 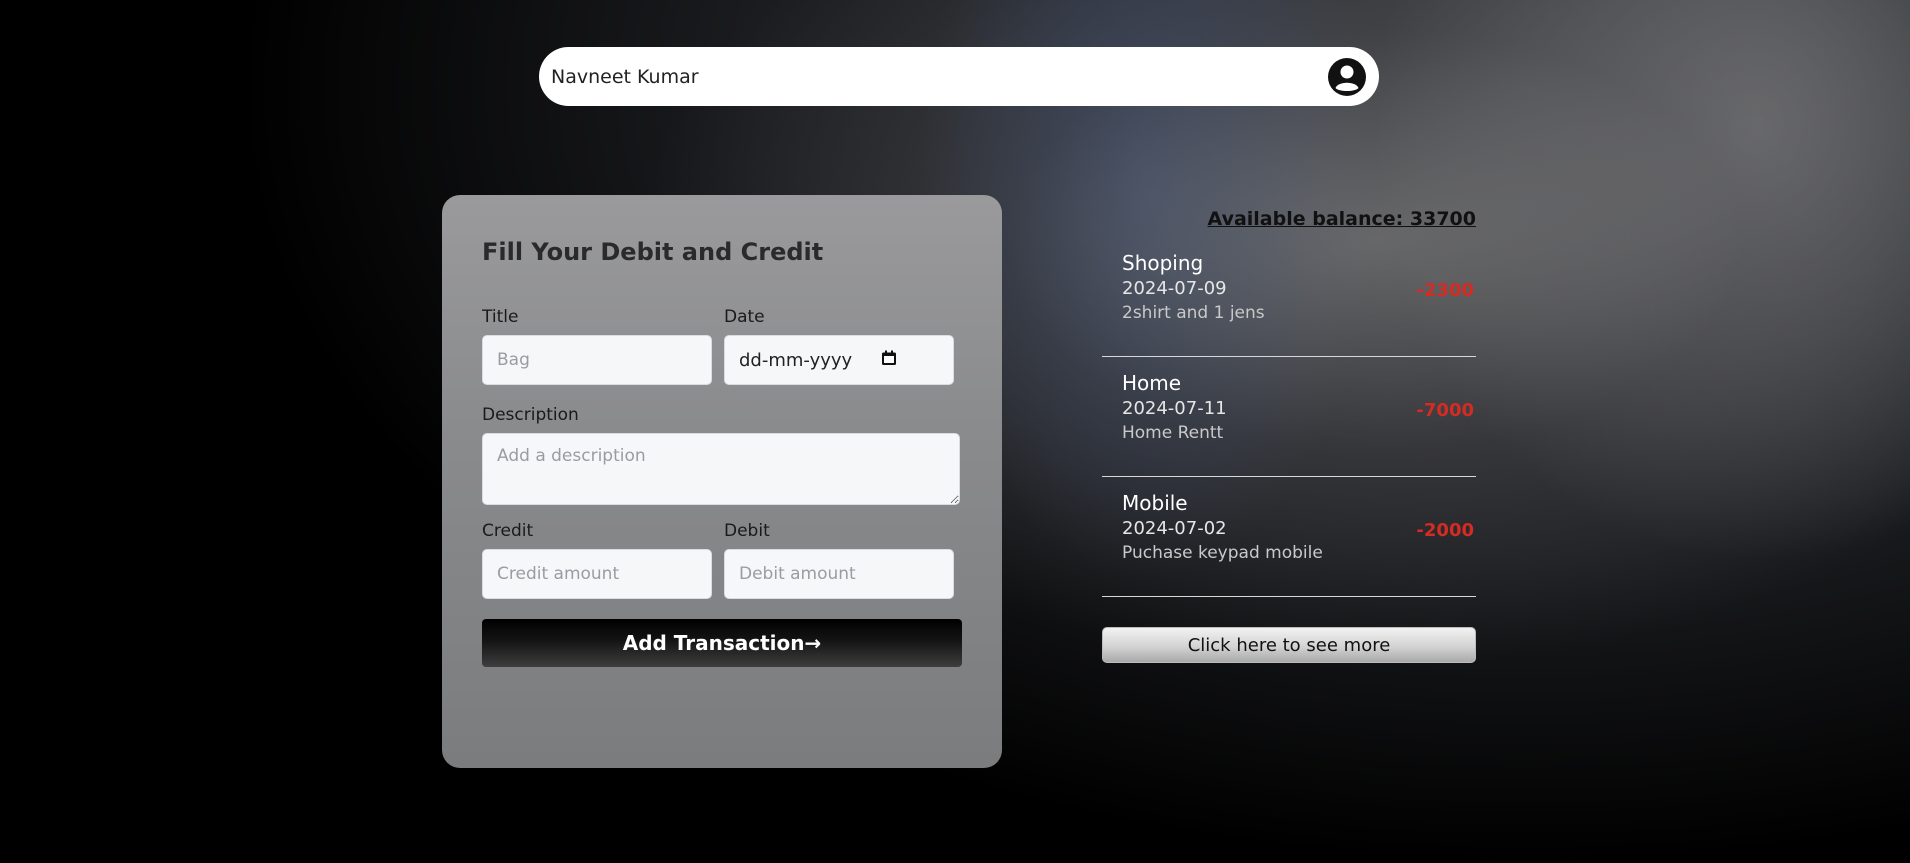 I want to click on add-transaction-button: Add Transaction→, so click(x=722, y=643).